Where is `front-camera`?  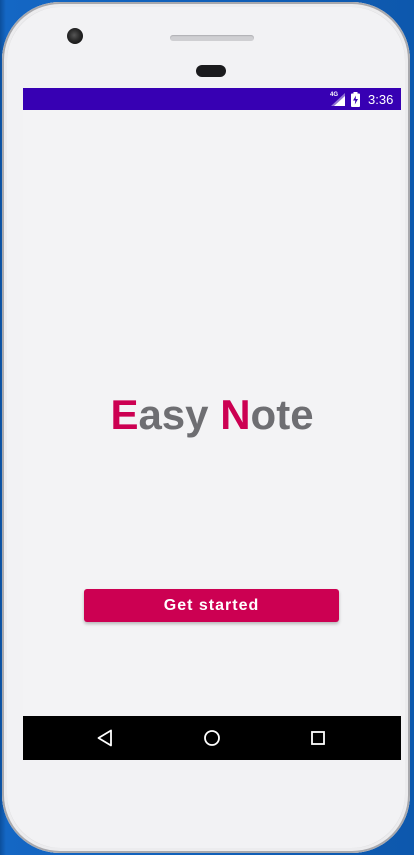
front-camera is located at coordinates (75, 36).